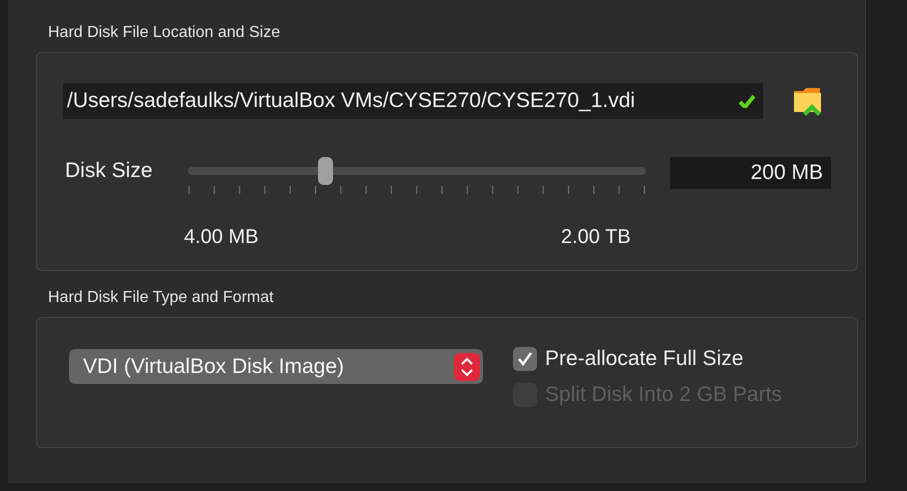 Image resolution: width=907 pixels, height=491 pixels. I want to click on section-title: Hard Disk File Type and Format, so click(161, 298).